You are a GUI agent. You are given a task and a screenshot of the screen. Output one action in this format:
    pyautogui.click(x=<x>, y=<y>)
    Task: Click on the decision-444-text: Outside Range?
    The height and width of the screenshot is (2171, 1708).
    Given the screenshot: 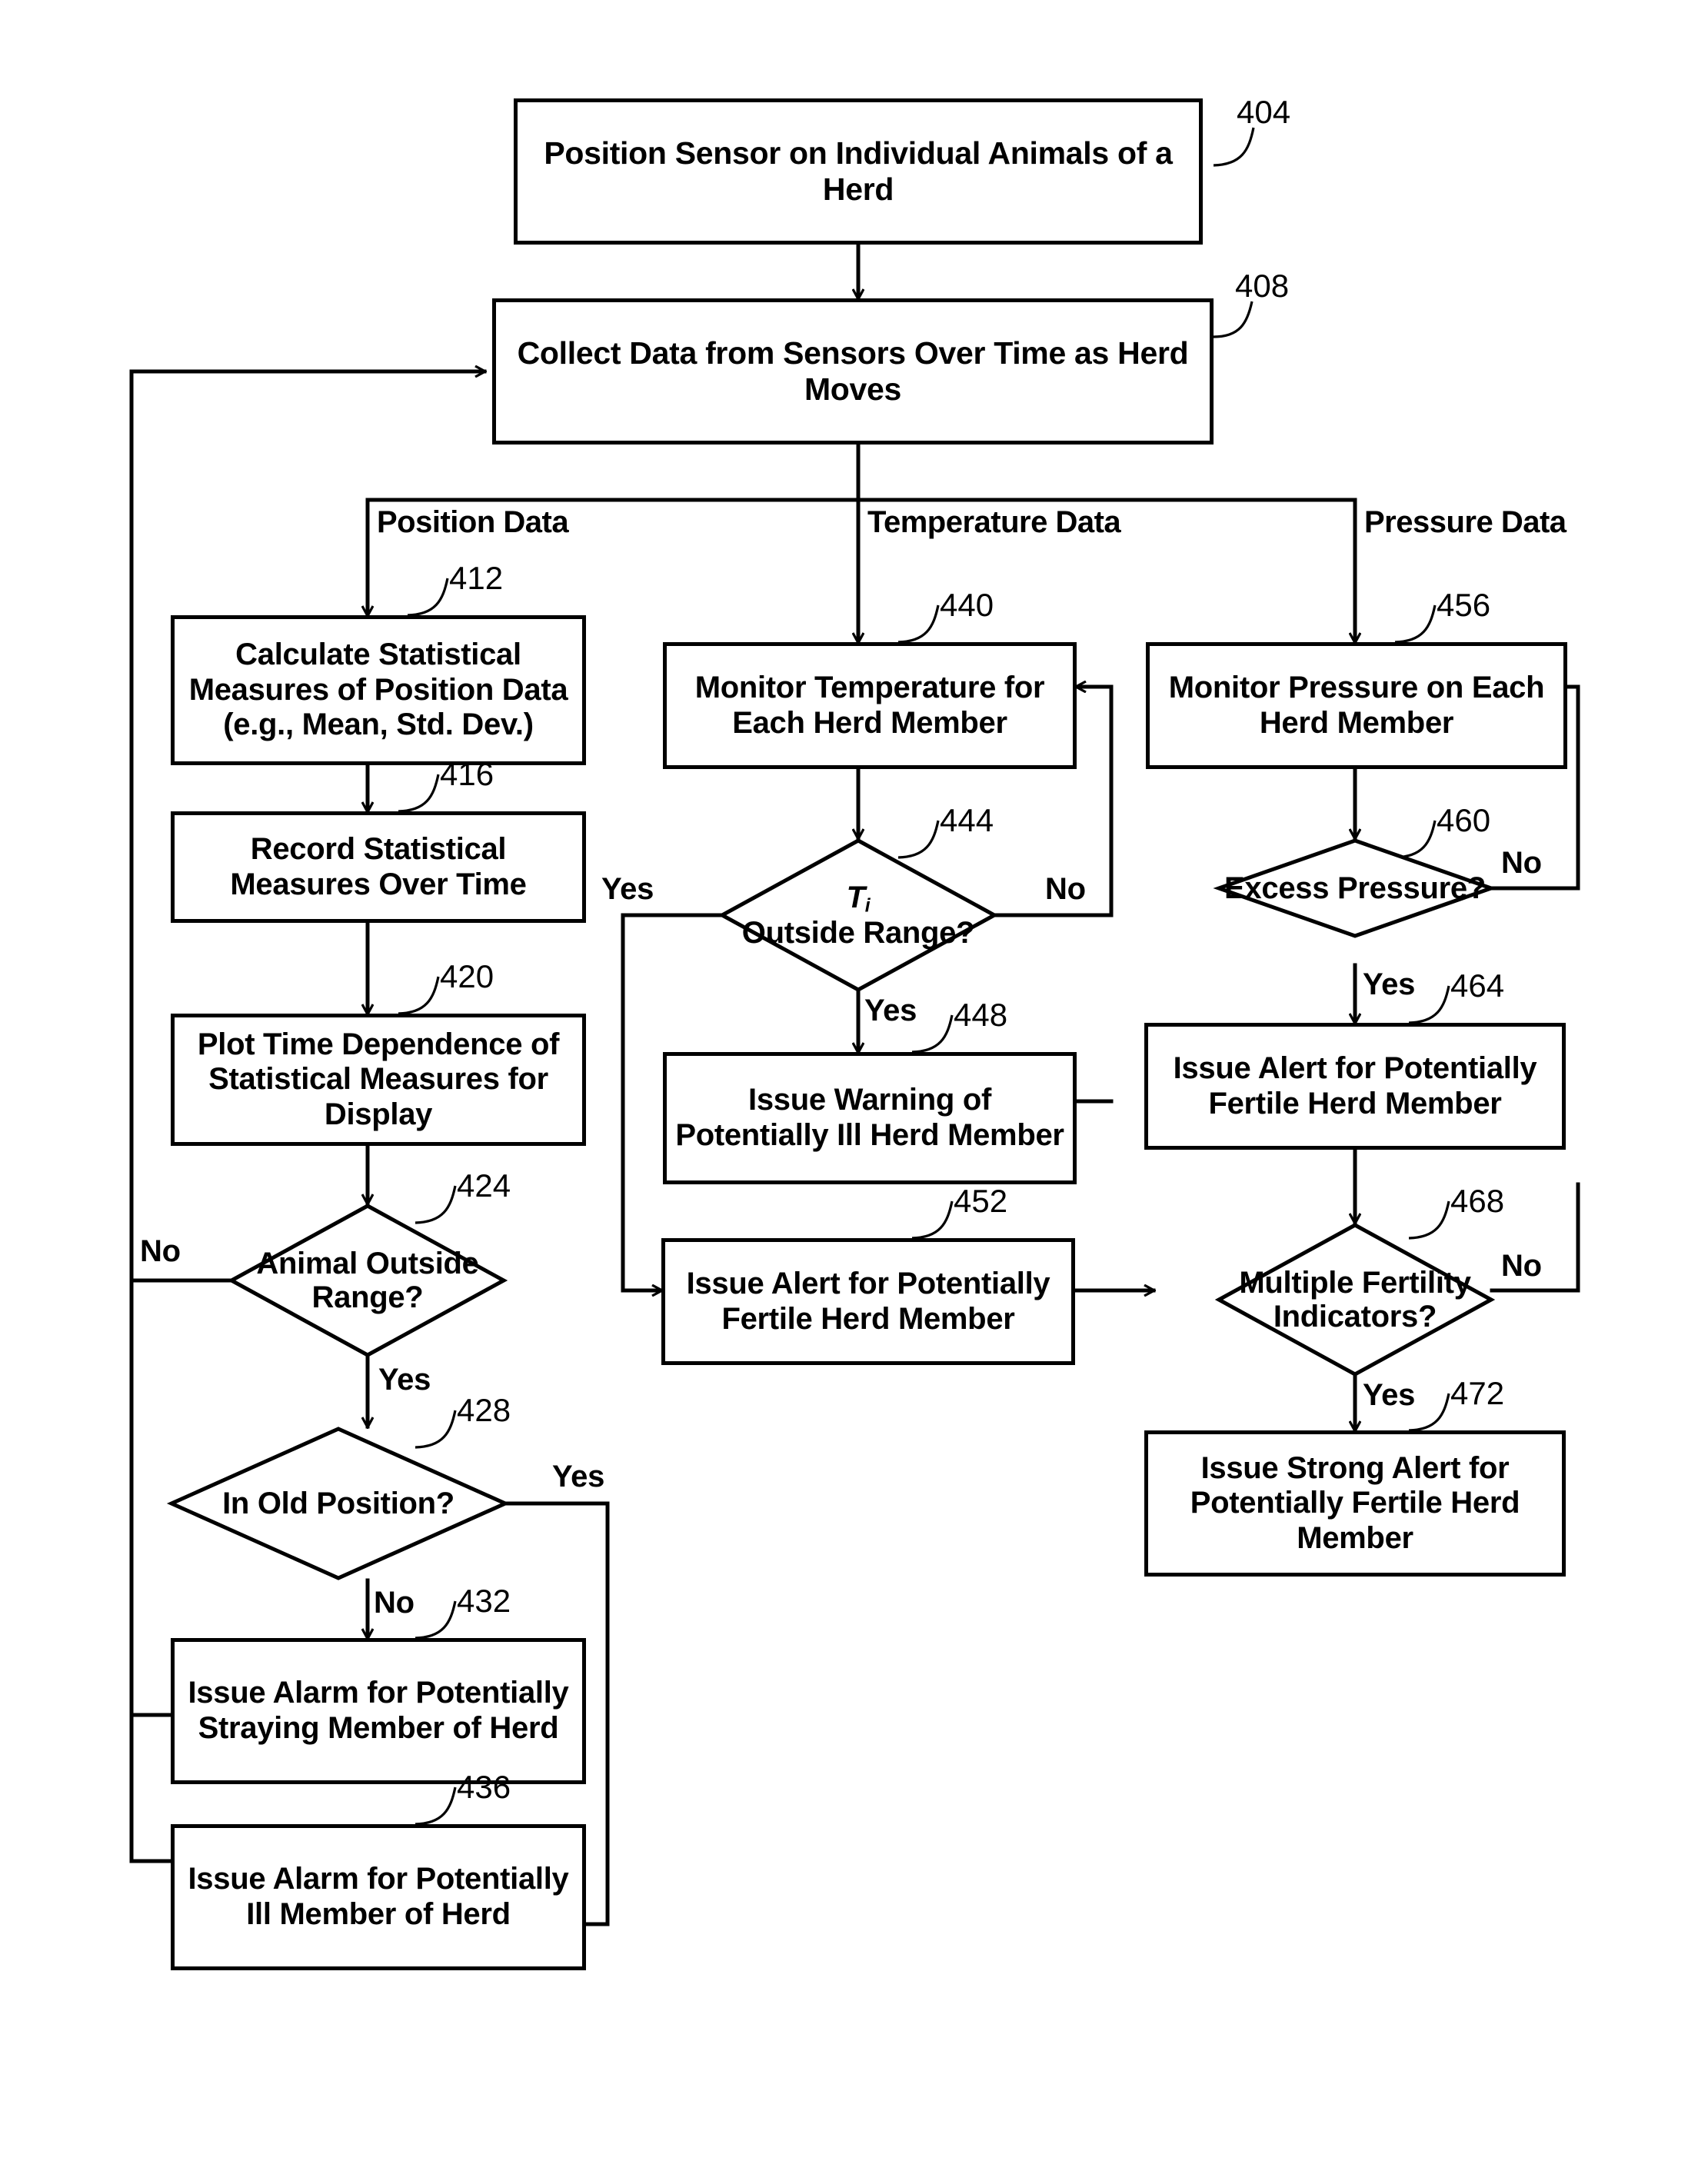 What is the action you would take?
    pyautogui.click(x=858, y=933)
    